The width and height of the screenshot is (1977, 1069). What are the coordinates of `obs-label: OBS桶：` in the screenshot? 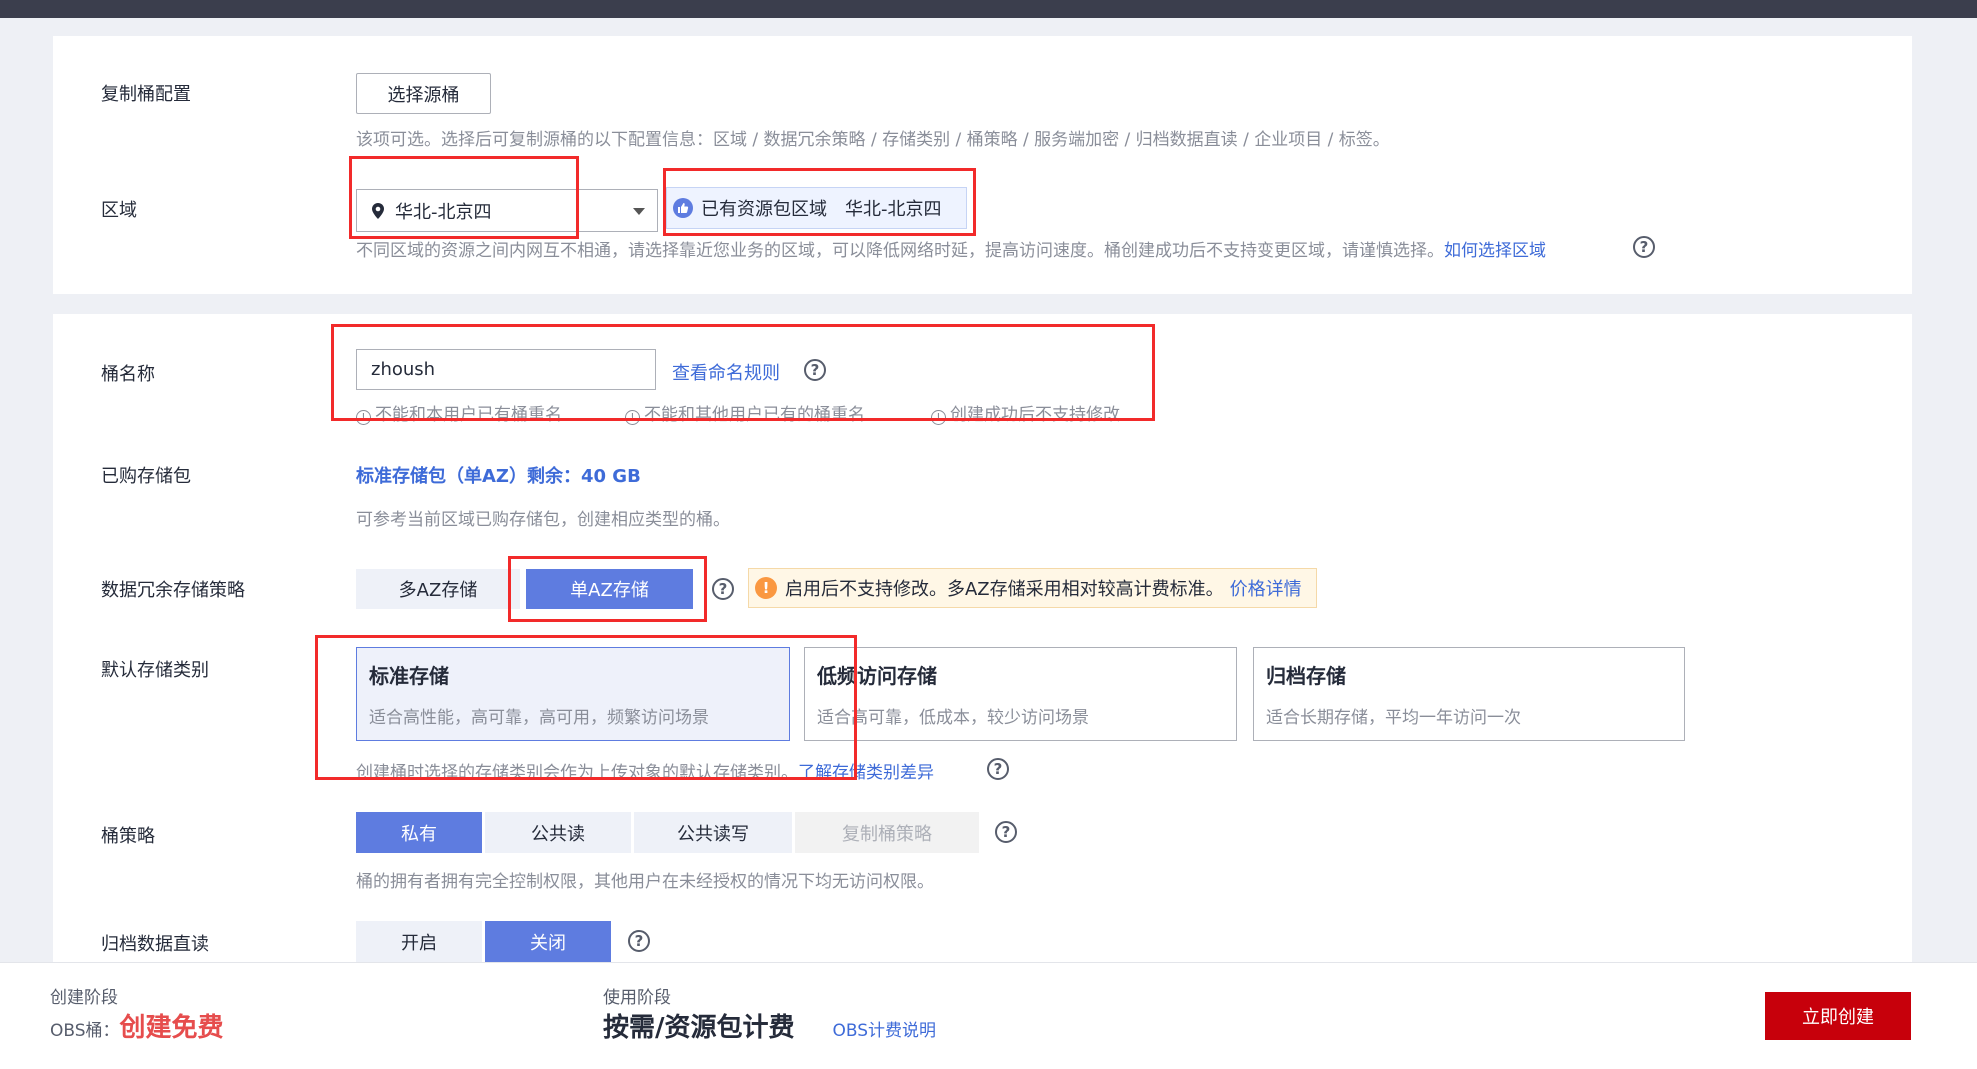 It's located at (85, 1031).